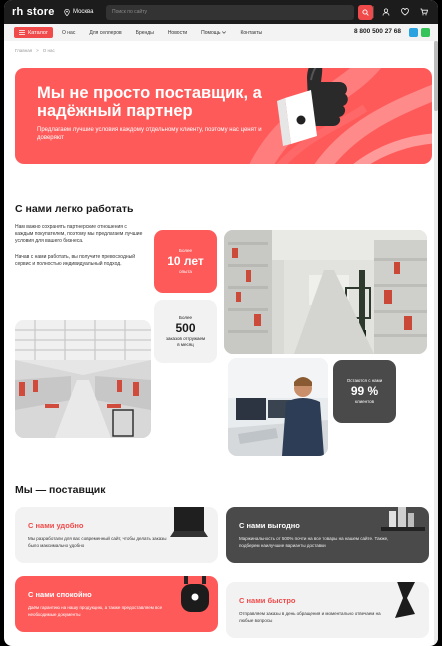 The image size is (442, 646). I want to click on header-actions, so click(400, 12).